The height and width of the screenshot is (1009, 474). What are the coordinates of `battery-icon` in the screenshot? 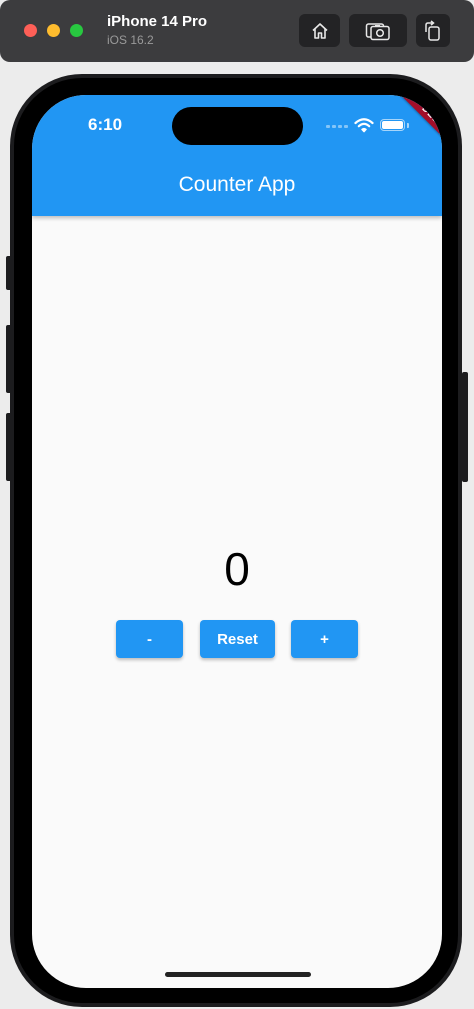 It's located at (392, 125).